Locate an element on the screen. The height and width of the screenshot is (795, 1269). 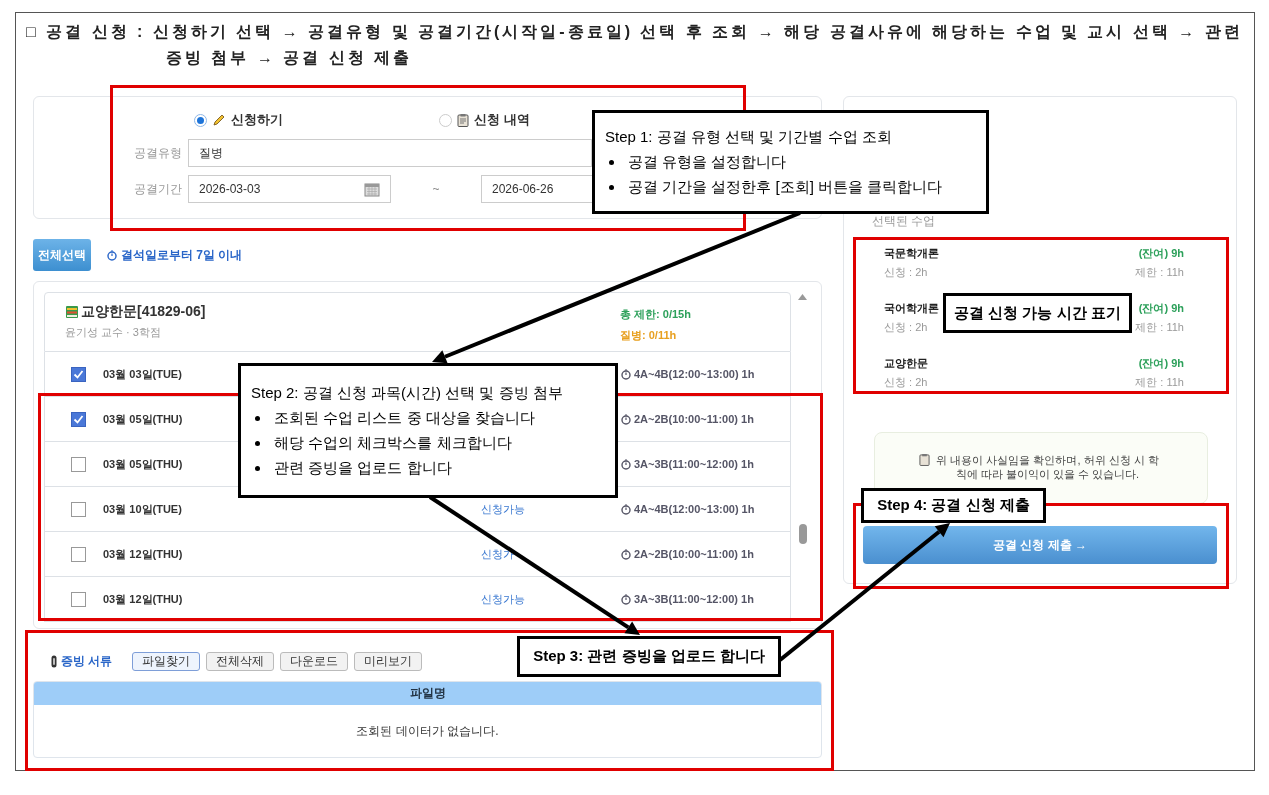
notice-text: 위 내용이 사실임을 확인하며, 허위 신청 시 학칙에 따라 불이익이 있을 수 있습니다. is located at coordinates (1047, 467).